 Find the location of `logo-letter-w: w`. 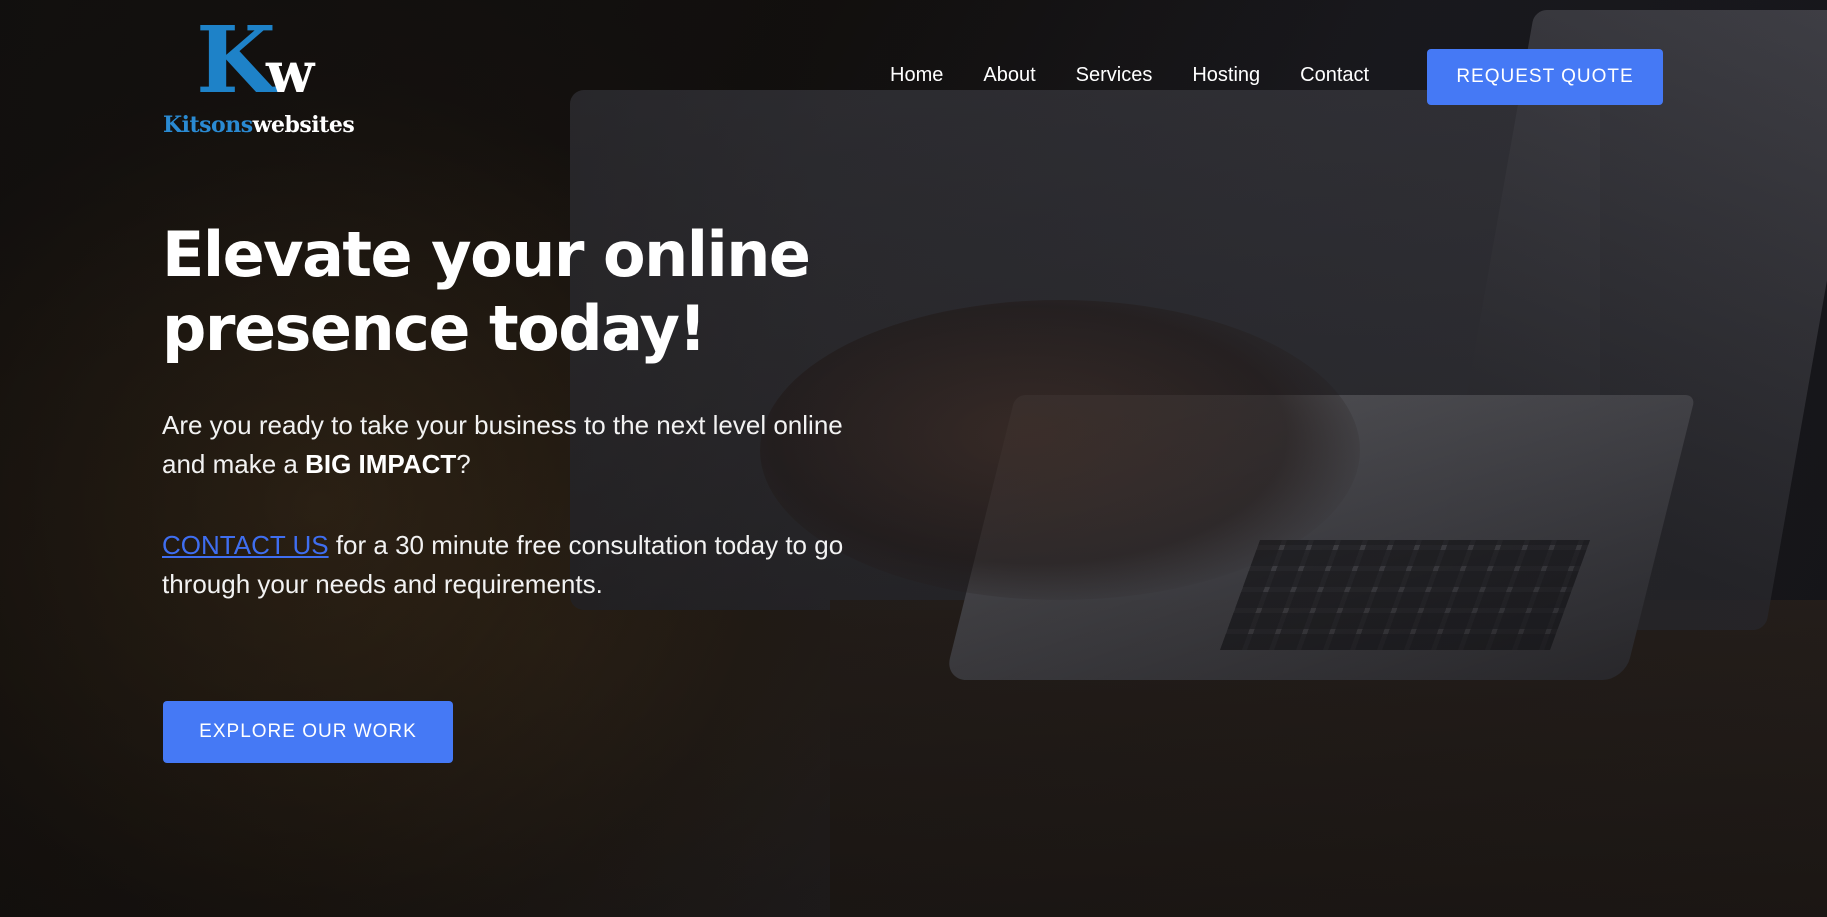

logo-letter-w: w is located at coordinates (290, 73).